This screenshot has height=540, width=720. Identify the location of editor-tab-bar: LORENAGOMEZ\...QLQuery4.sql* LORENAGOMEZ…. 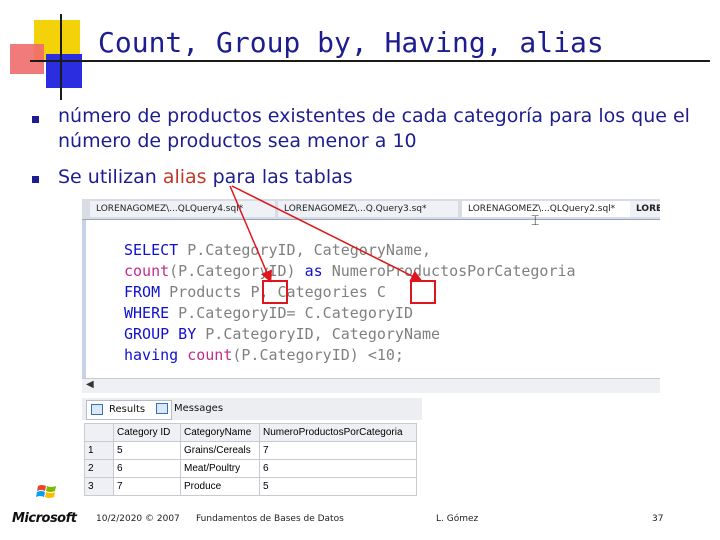
(371, 209).